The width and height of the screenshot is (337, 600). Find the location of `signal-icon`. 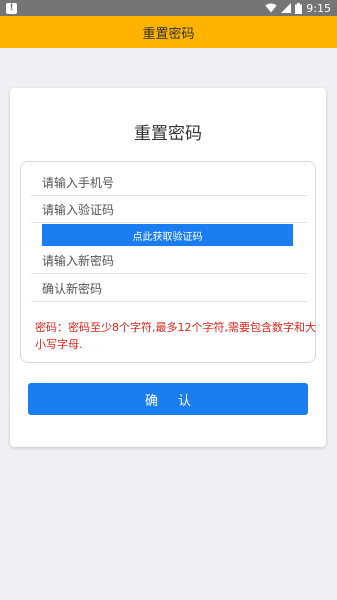

signal-icon is located at coordinates (286, 8).